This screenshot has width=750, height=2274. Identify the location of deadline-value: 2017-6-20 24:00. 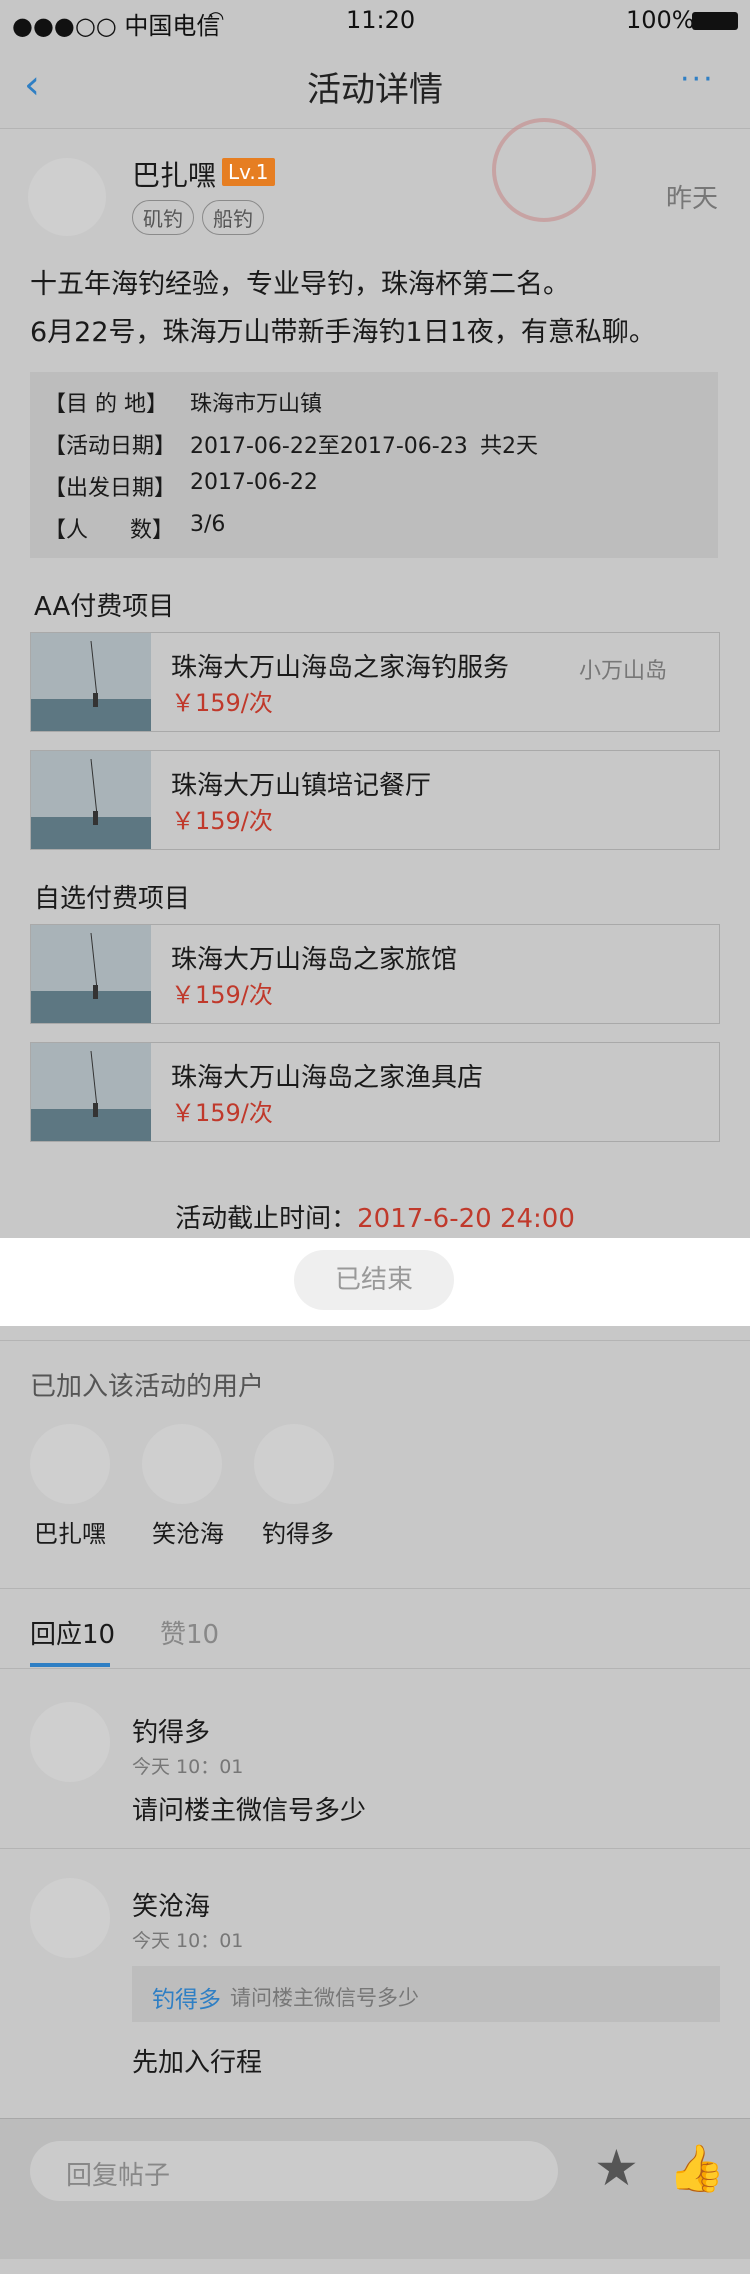
(466, 1219).